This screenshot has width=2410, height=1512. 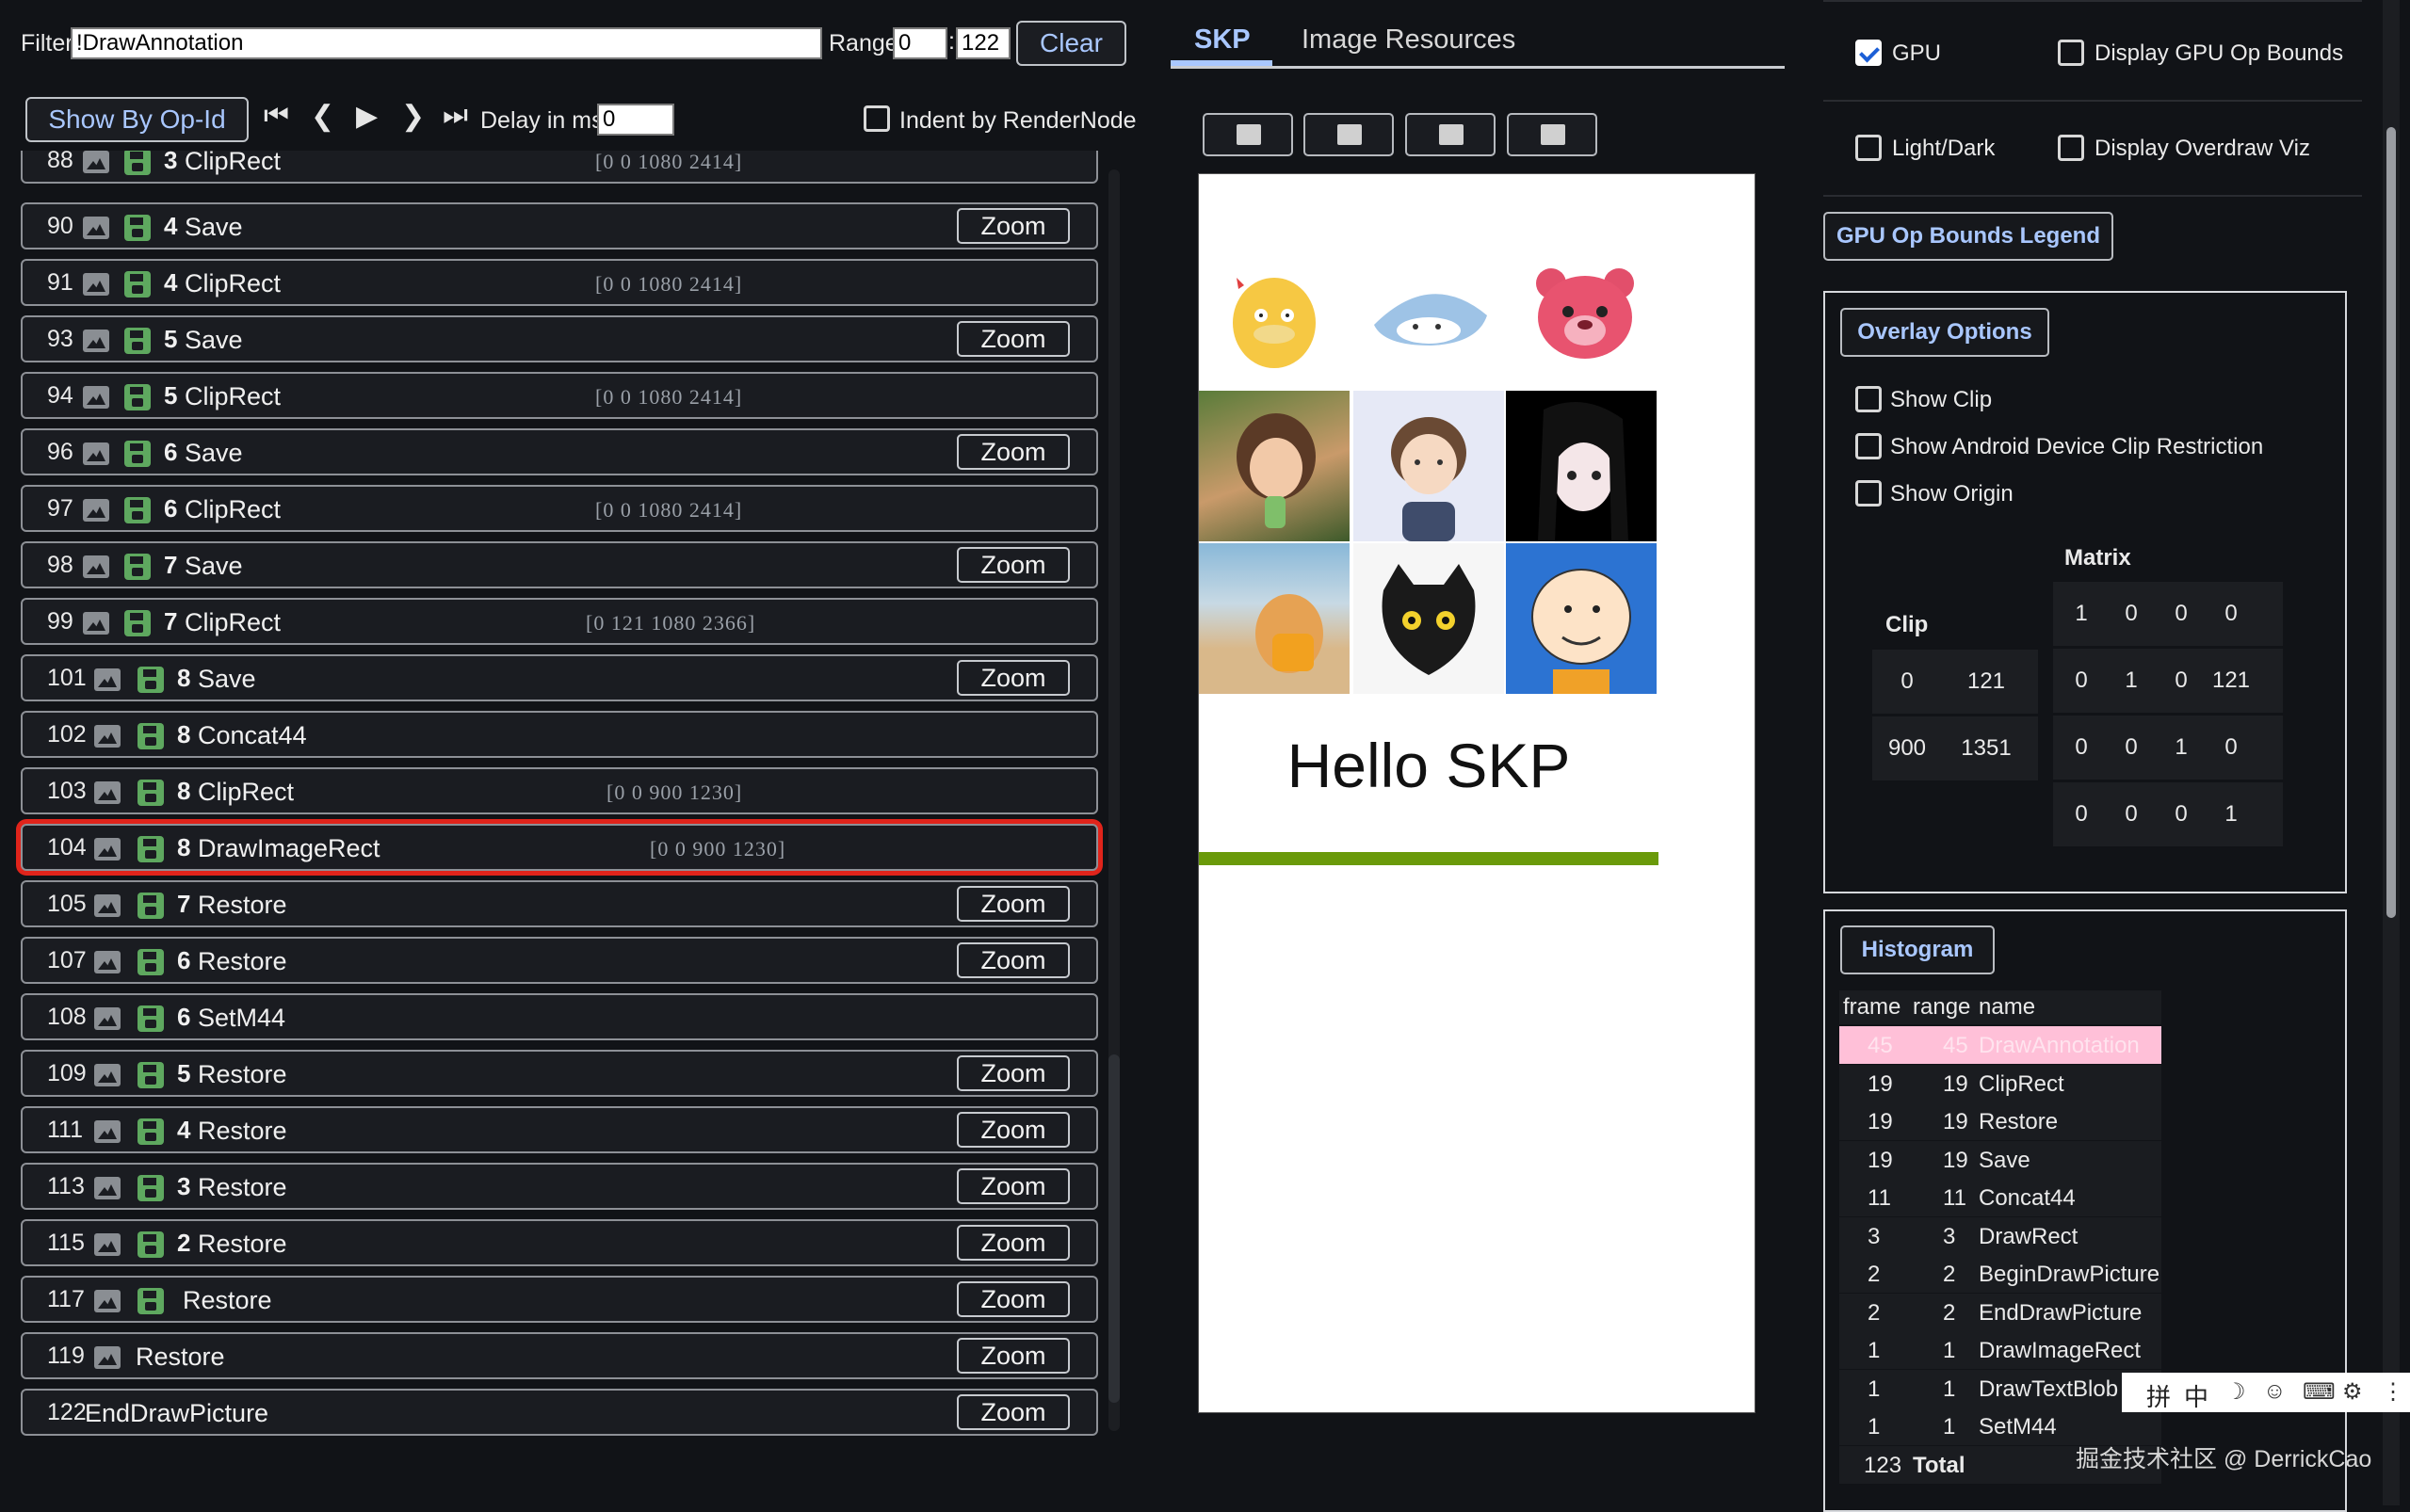 I want to click on overdraw-checkbox, so click(x=2071, y=148).